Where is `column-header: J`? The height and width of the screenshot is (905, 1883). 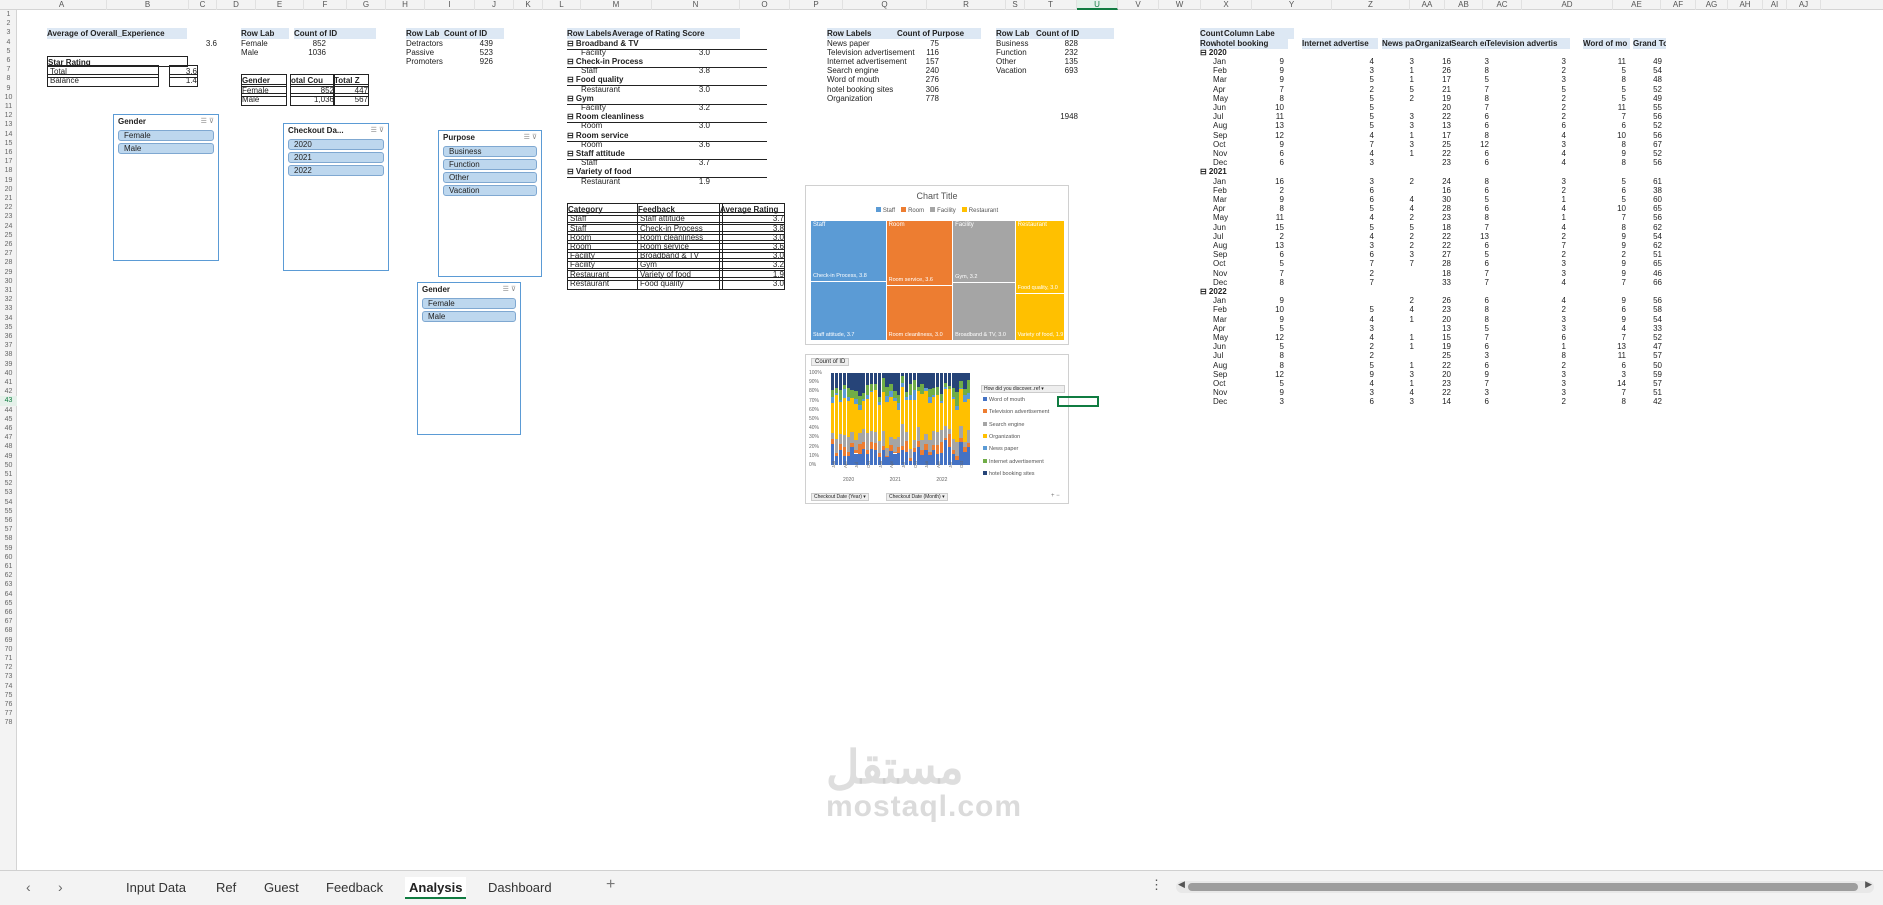 column-header: J is located at coordinates (494, 5).